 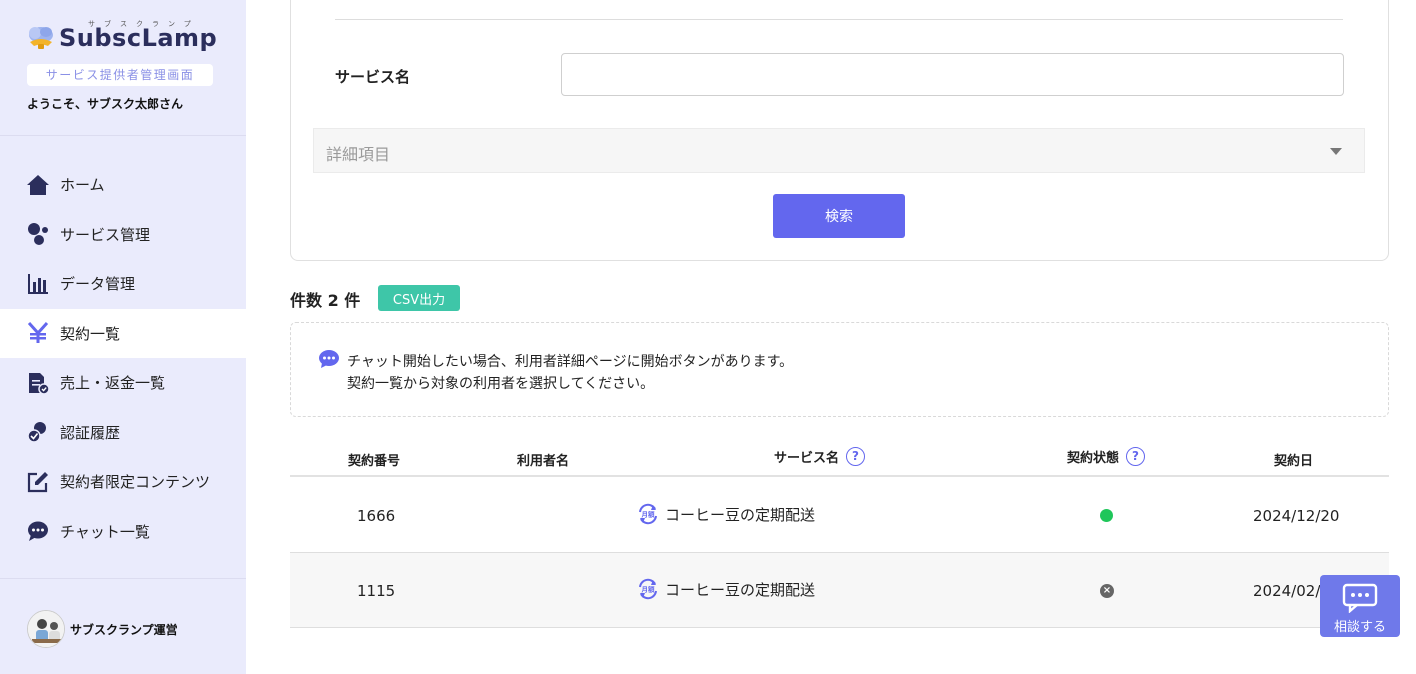 I want to click on sidebar-item-label: サービス管理, so click(x=105, y=234).